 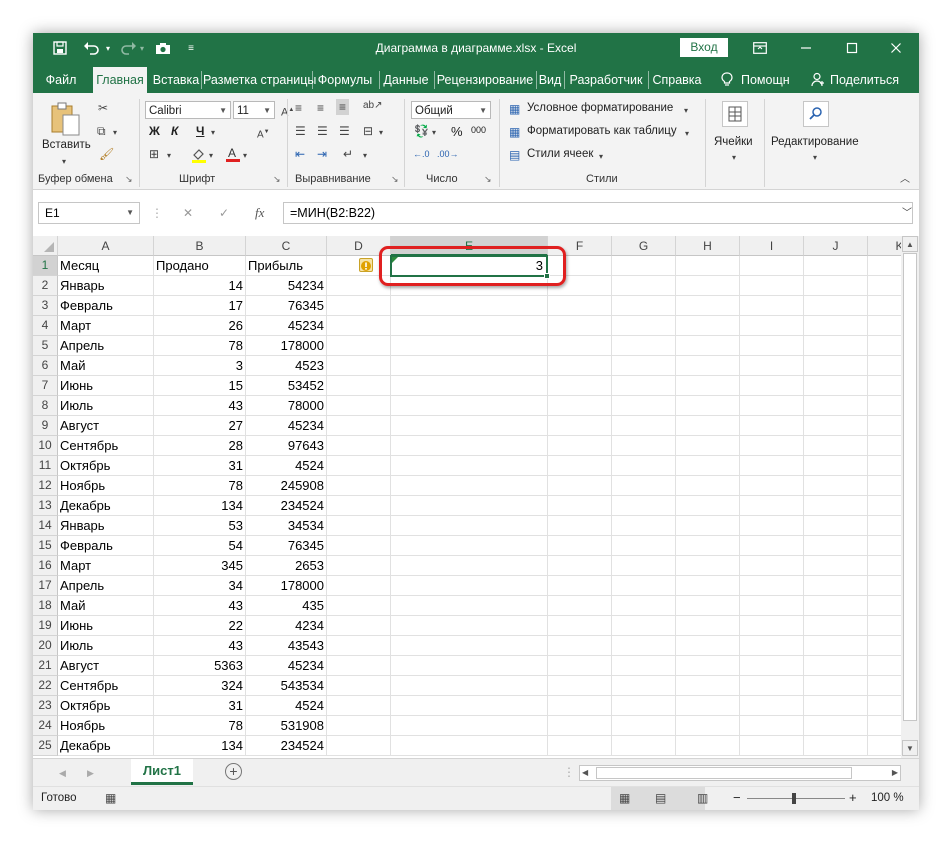 I want to click on column-header: B, so click(x=200, y=246).